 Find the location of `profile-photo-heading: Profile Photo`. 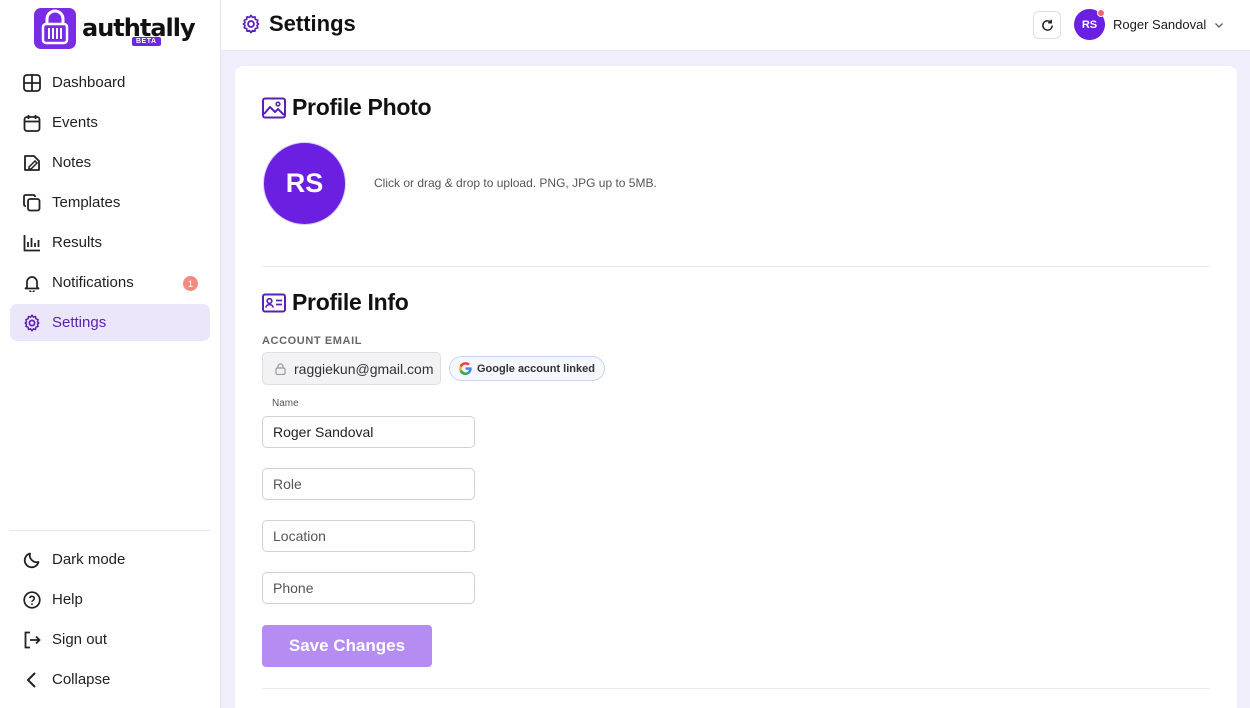

profile-photo-heading: Profile Photo is located at coordinates (347, 107).